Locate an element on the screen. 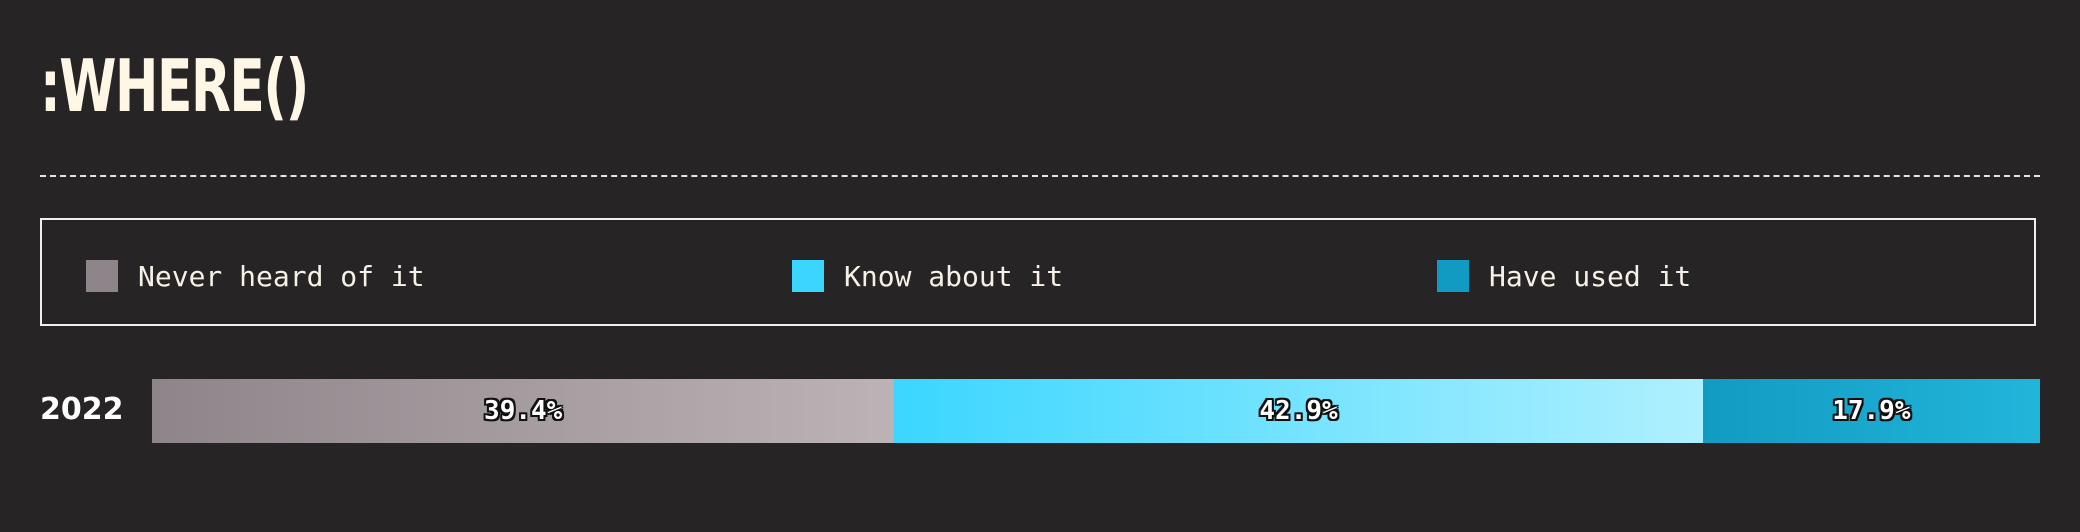  legend-item-have-used: Have used it is located at coordinates (1564, 276).